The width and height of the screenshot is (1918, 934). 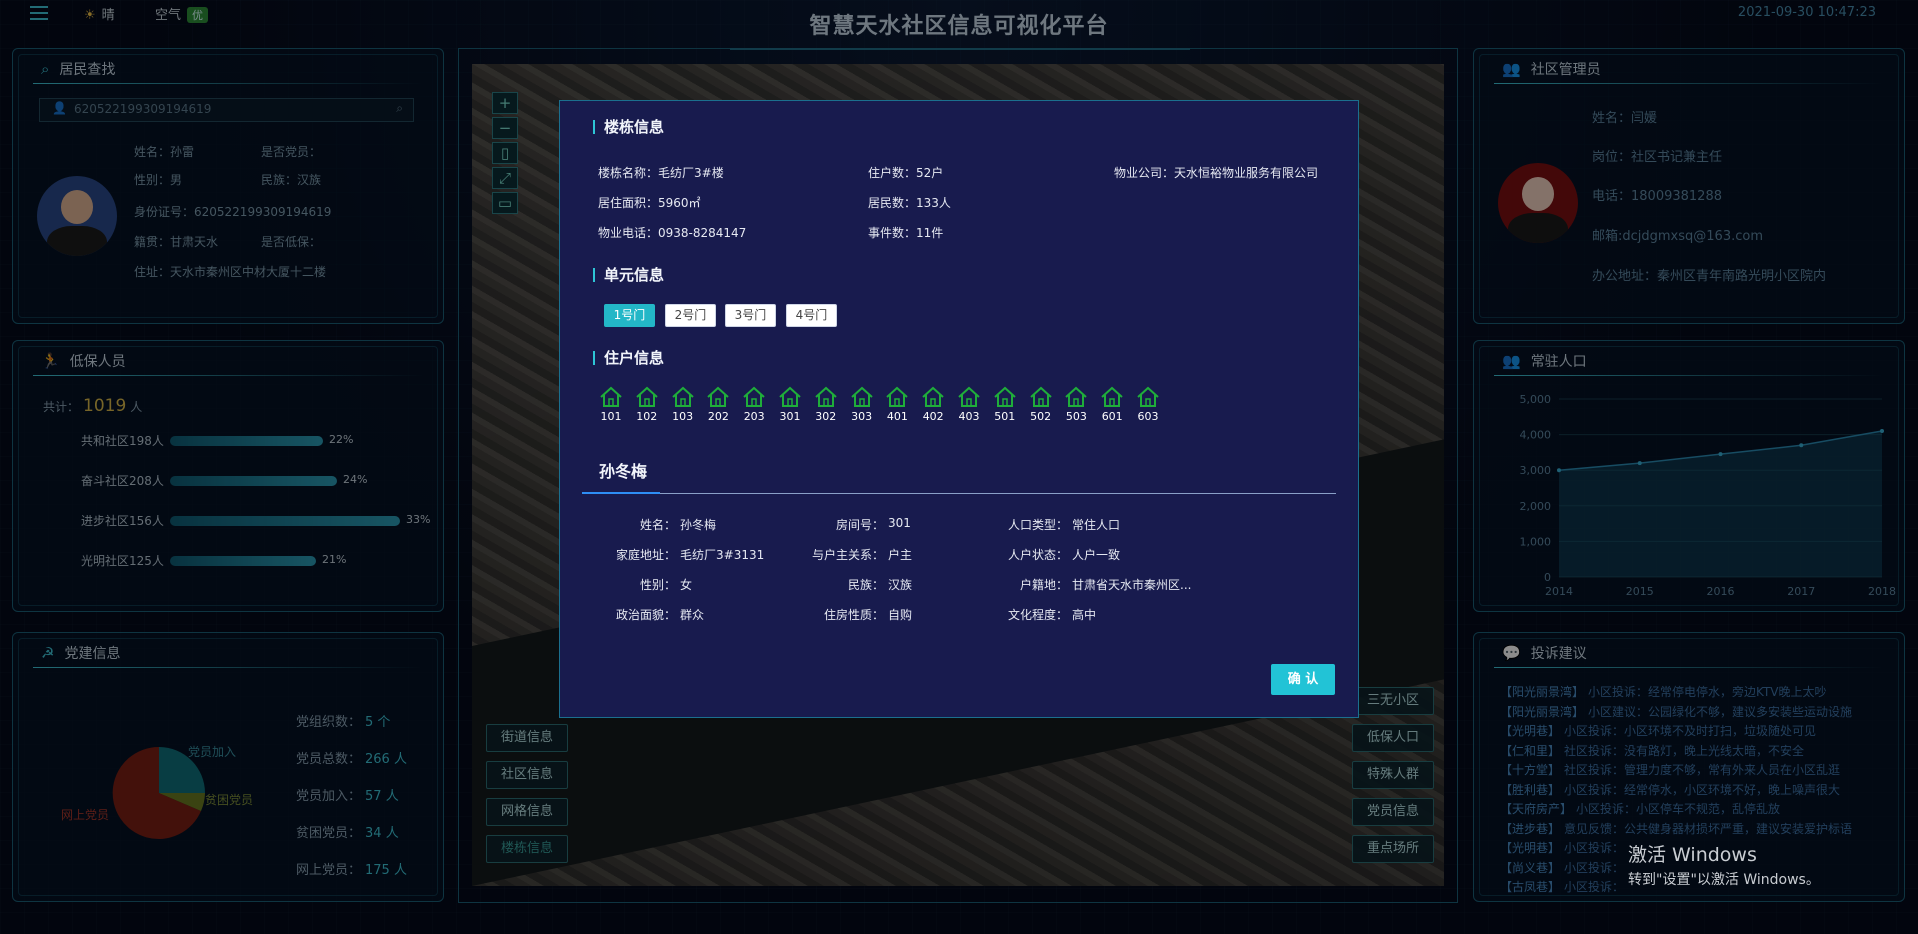 I want to click on room-item: 502, so click(x=1041, y=404).